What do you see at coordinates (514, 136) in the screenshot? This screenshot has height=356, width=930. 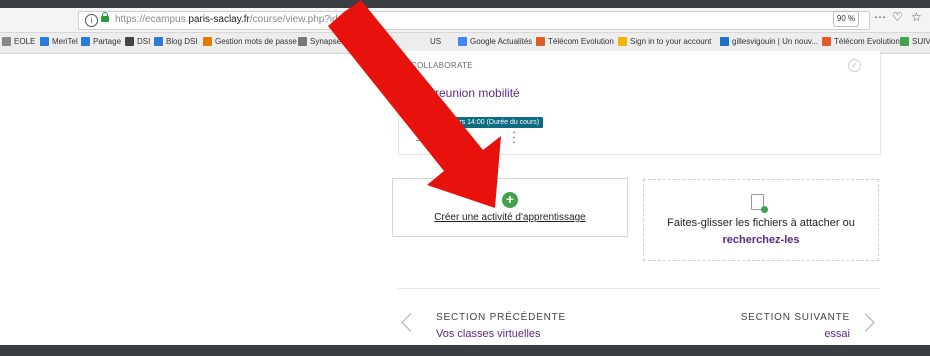 I see `more-actions-icon: · · ·` at bounding box center [514, 136].